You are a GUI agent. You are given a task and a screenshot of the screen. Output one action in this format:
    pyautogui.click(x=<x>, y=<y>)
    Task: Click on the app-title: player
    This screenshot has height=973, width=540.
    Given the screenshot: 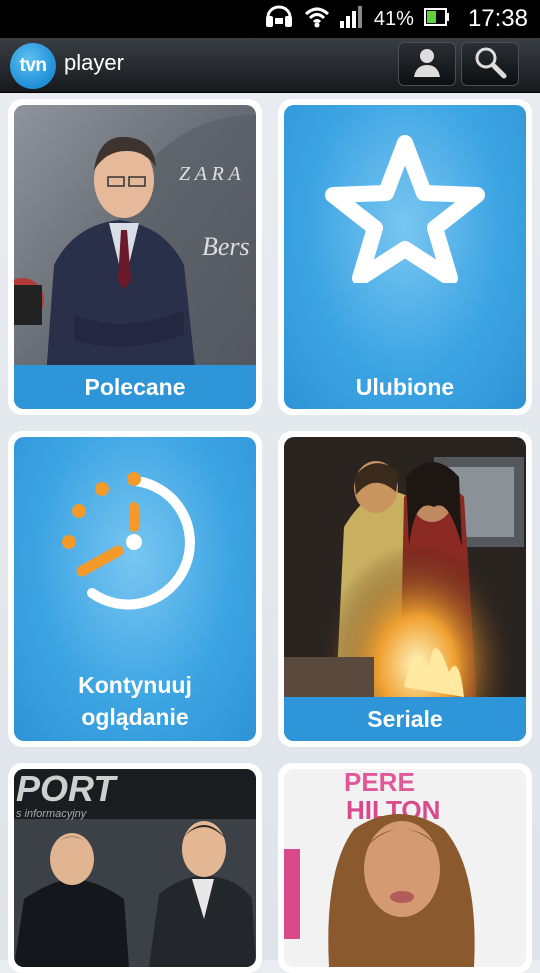 What is the action you would take?
    pyautogui.click(x=94, y=62)
    